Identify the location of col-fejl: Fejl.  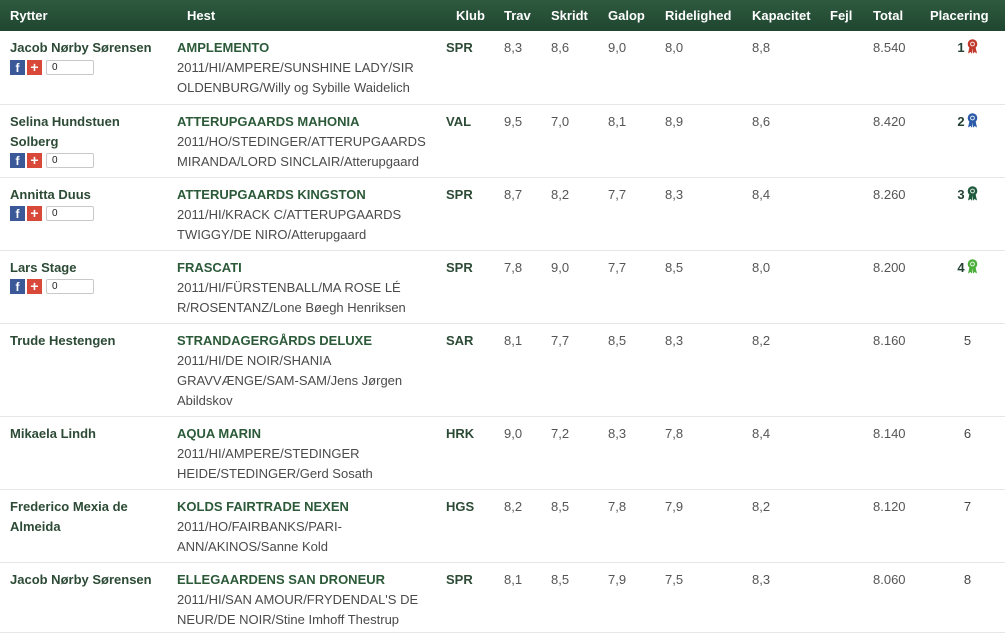
(841, 15).